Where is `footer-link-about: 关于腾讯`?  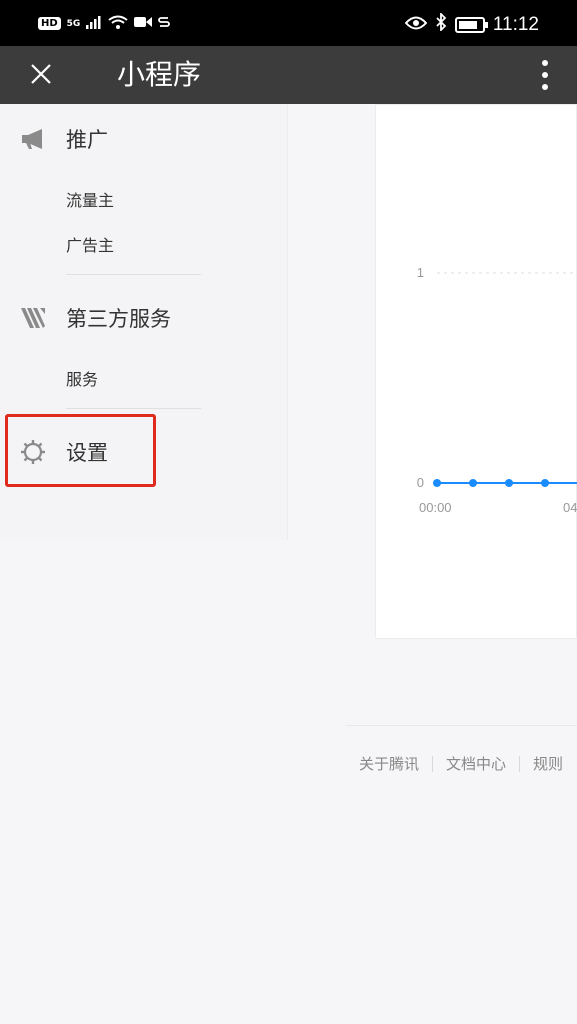 footer-link-about: 关于腾讯 is located at coordinates (389, 763).